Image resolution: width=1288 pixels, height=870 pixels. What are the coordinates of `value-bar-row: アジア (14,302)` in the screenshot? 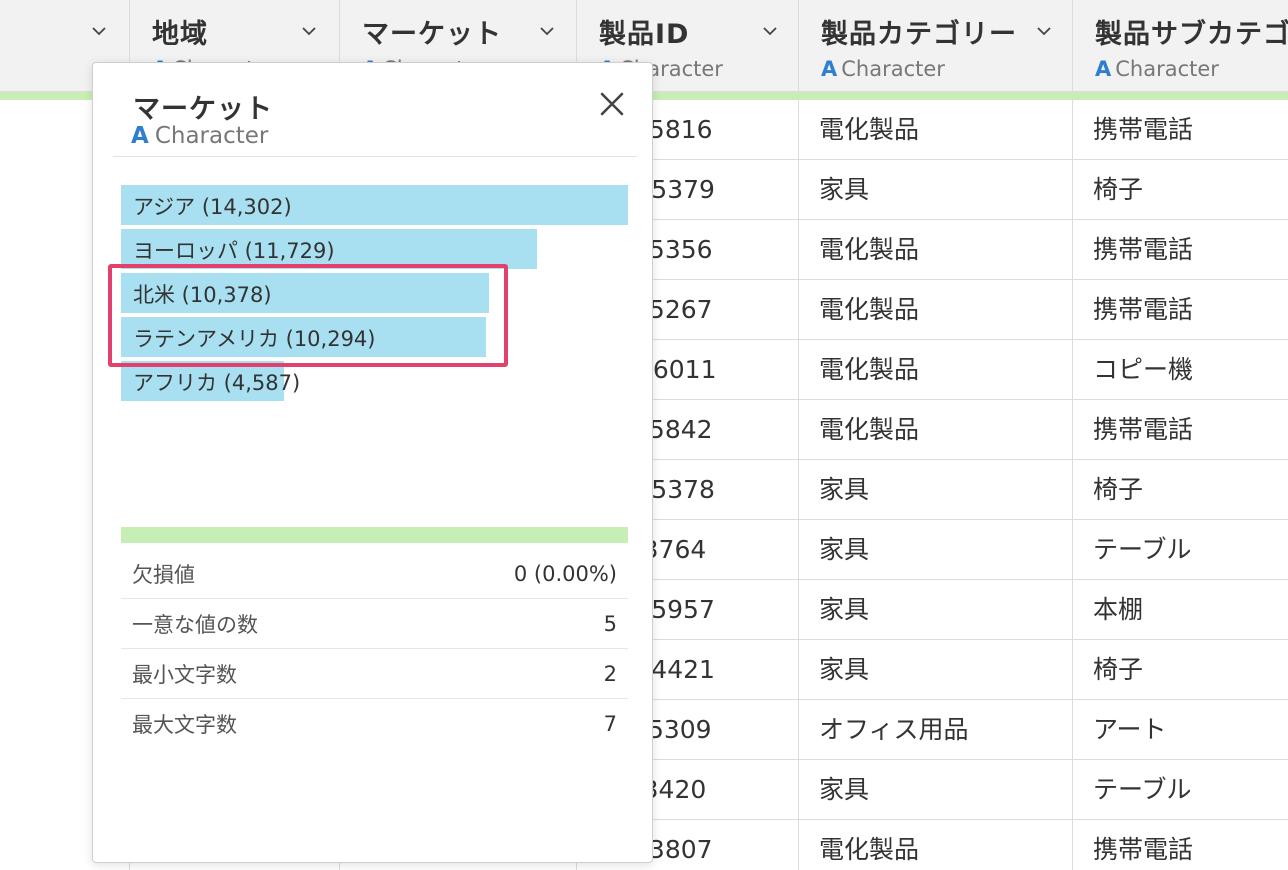 It's located at (374, 207).